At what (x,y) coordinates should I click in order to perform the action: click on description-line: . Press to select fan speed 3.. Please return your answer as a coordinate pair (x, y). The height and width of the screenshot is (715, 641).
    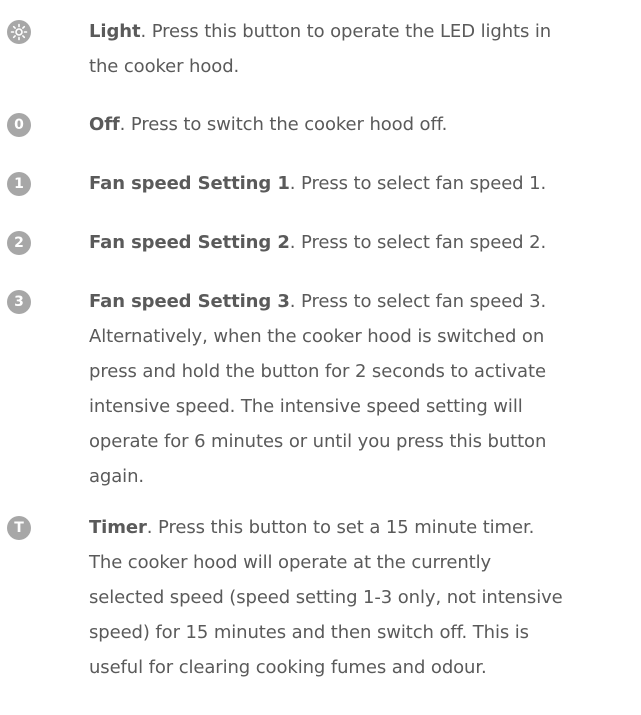
    Looking at the image, I should click on (418, 301).